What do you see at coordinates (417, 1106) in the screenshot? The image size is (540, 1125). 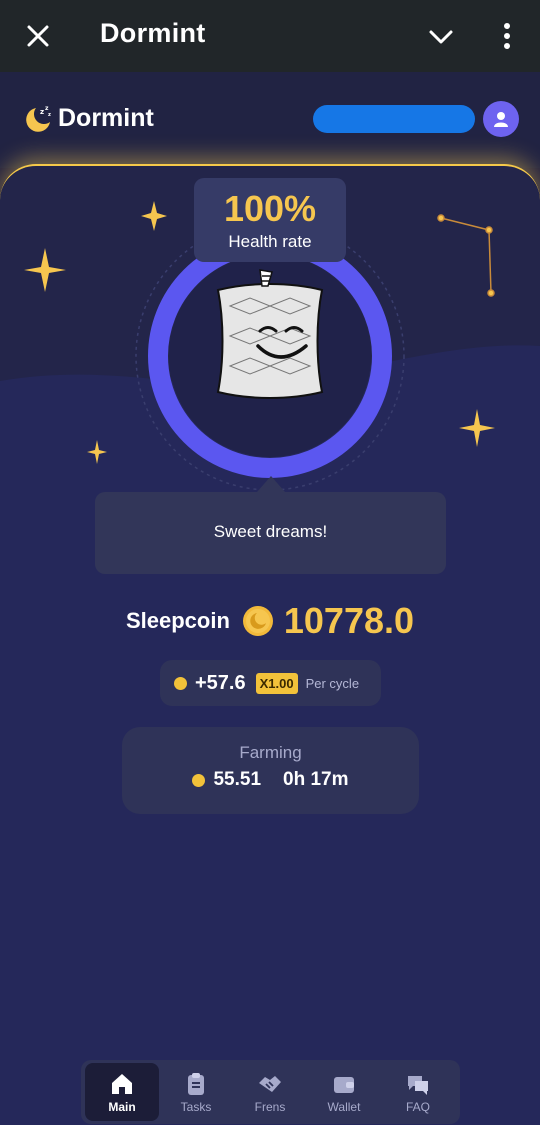 I see `nav-label: FAQ` at bounding box center [417, 1106].